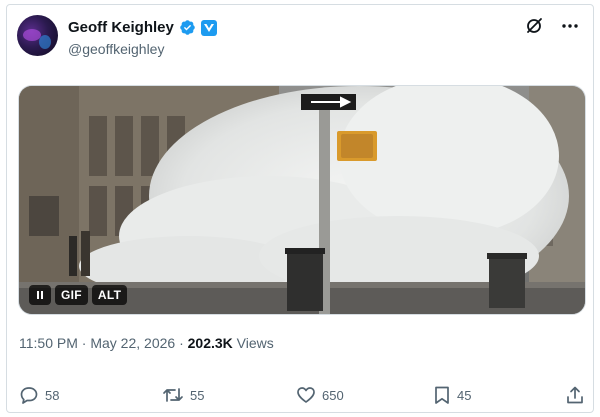 The width and height of the screenshot is (600, 417). I want to click on repost-count: 55, so click(197, 395).